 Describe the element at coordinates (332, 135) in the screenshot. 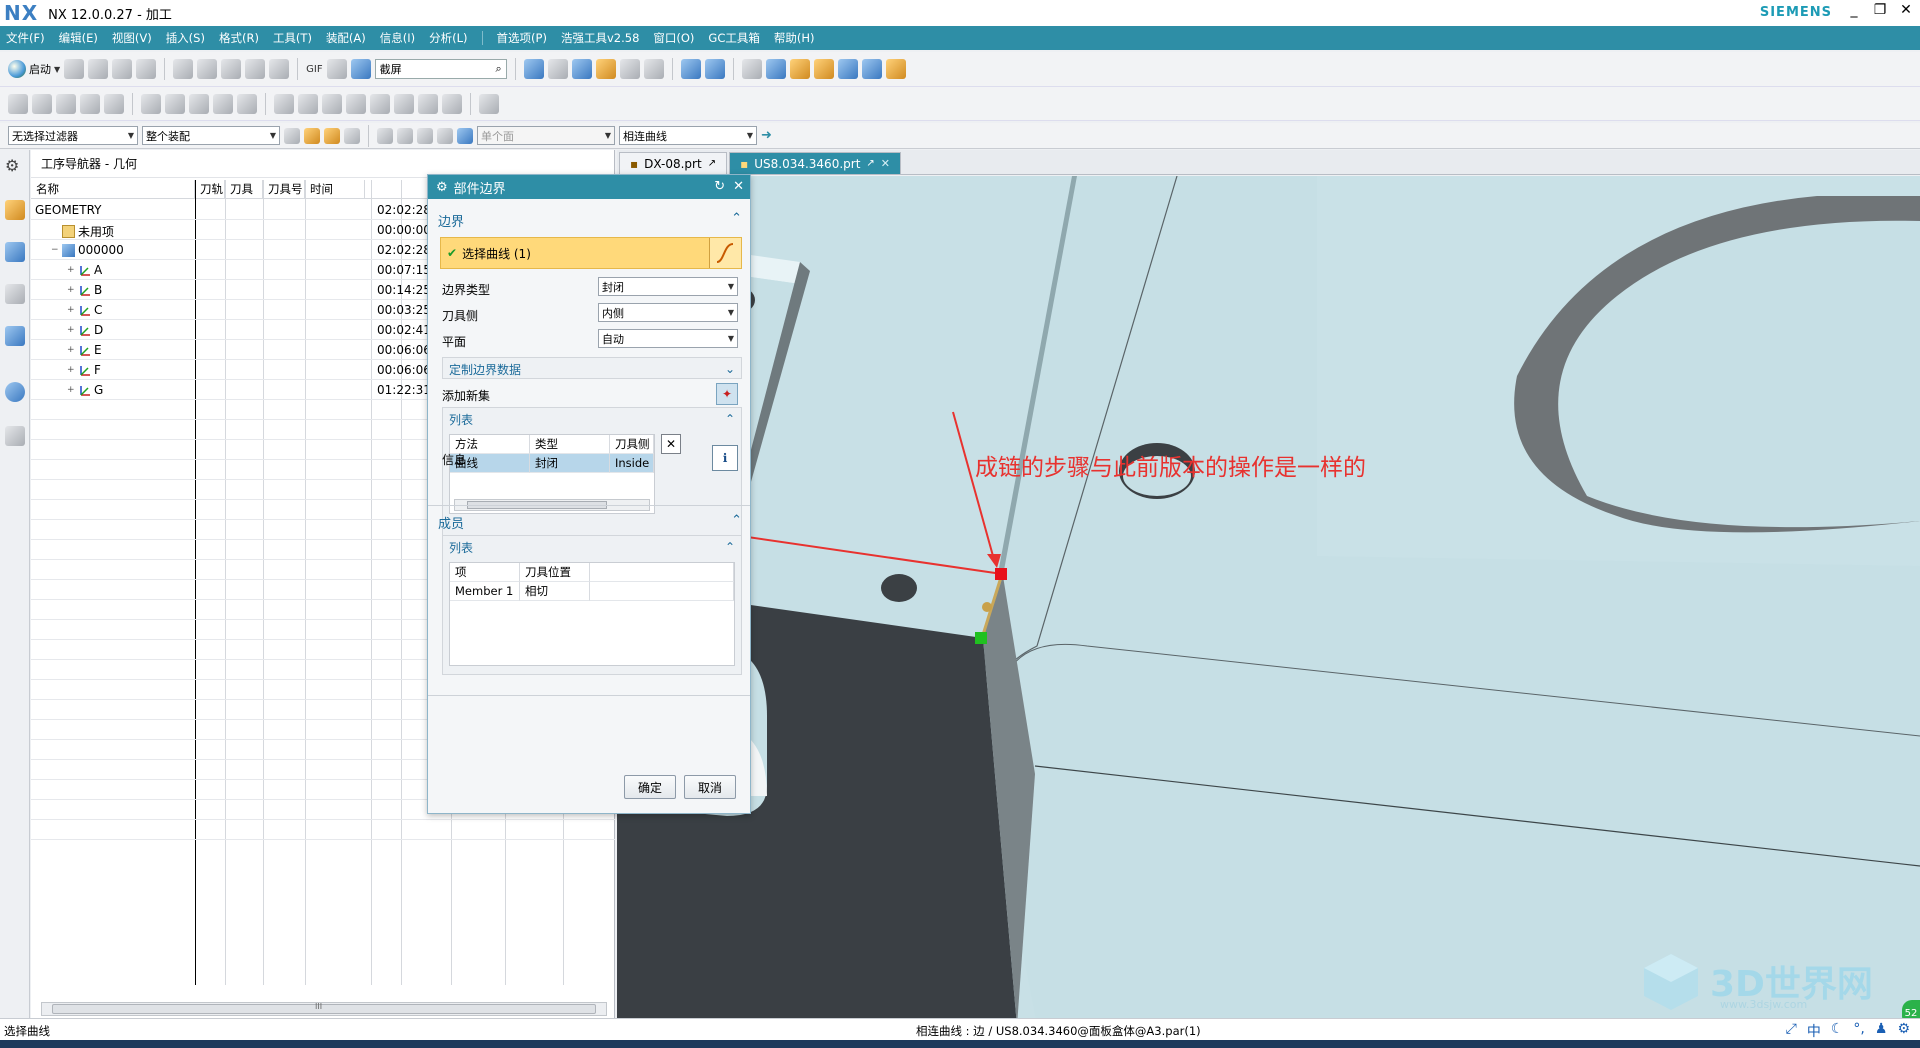

I see `select-add-icon` at that location.